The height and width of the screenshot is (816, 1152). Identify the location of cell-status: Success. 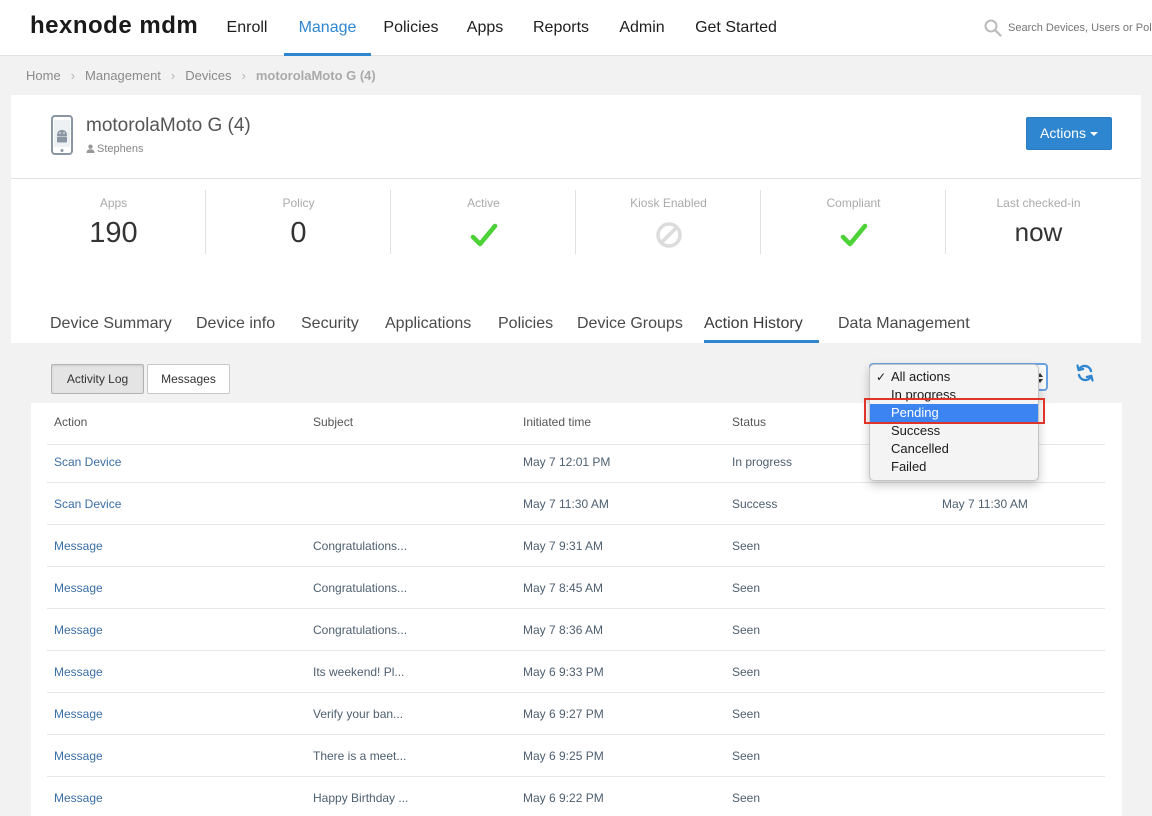
(755, 504).